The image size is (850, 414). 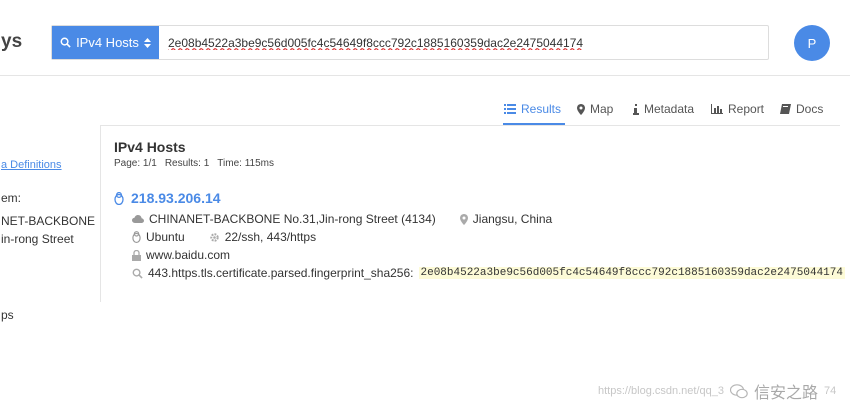 I want to click on tabs-divider, so click(x=470, y=125).